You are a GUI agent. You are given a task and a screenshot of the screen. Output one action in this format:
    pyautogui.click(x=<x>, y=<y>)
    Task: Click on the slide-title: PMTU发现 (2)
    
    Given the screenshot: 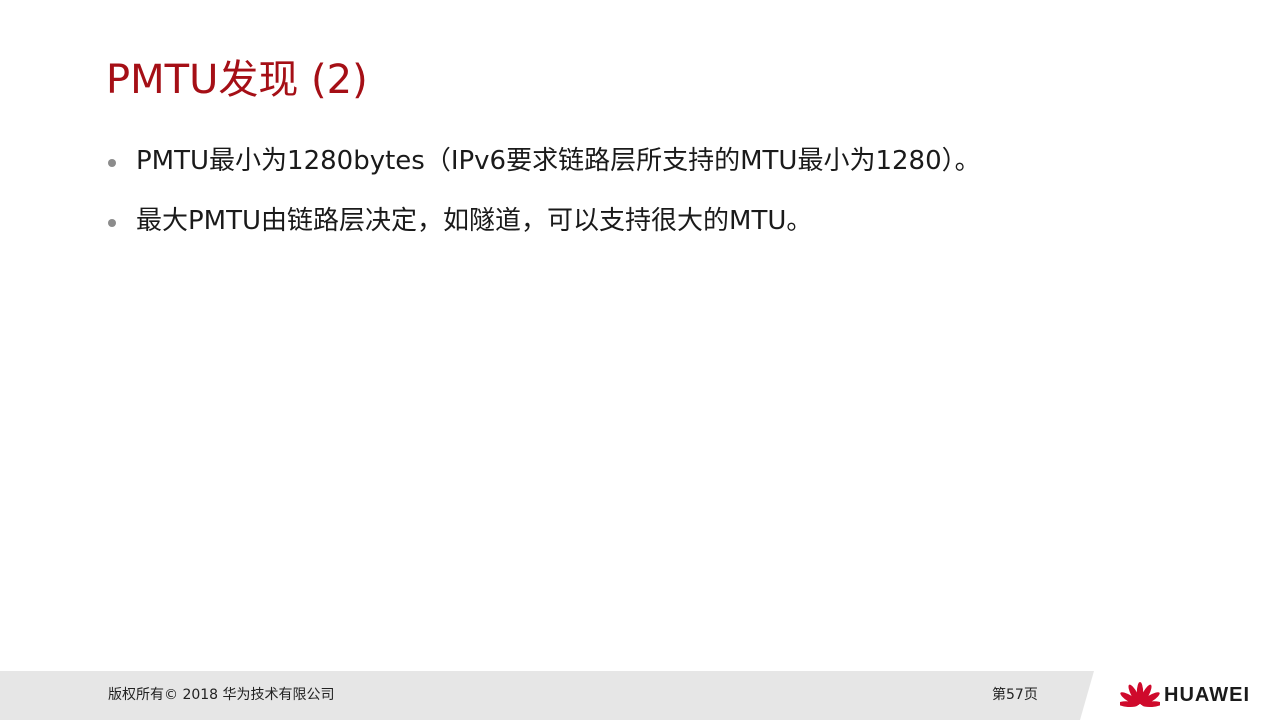 What is the action you would take?
    pyautogui.click(x=237, y=80)
    